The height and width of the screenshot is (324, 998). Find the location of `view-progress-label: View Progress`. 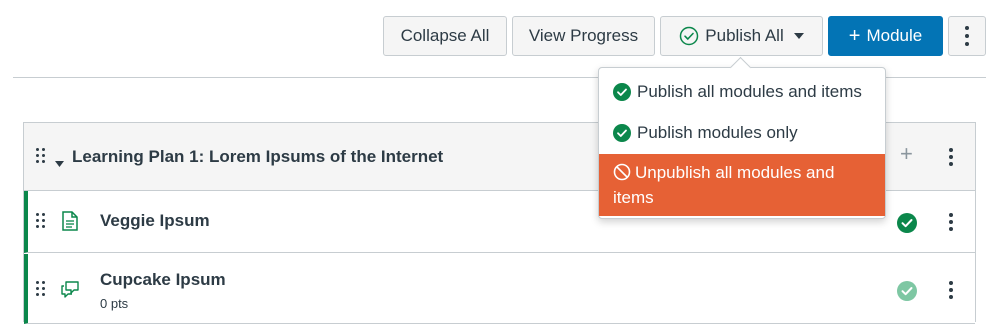

view-progress-label: View Progress is located at coordinates (583, 35).